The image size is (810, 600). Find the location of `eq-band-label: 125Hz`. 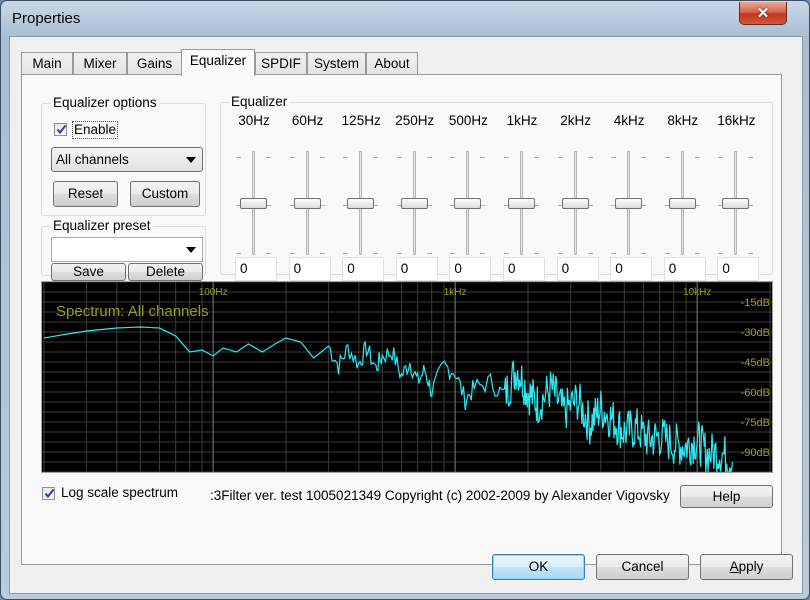

eq-band-label: 125Hz is located at coordinates (361, 120).